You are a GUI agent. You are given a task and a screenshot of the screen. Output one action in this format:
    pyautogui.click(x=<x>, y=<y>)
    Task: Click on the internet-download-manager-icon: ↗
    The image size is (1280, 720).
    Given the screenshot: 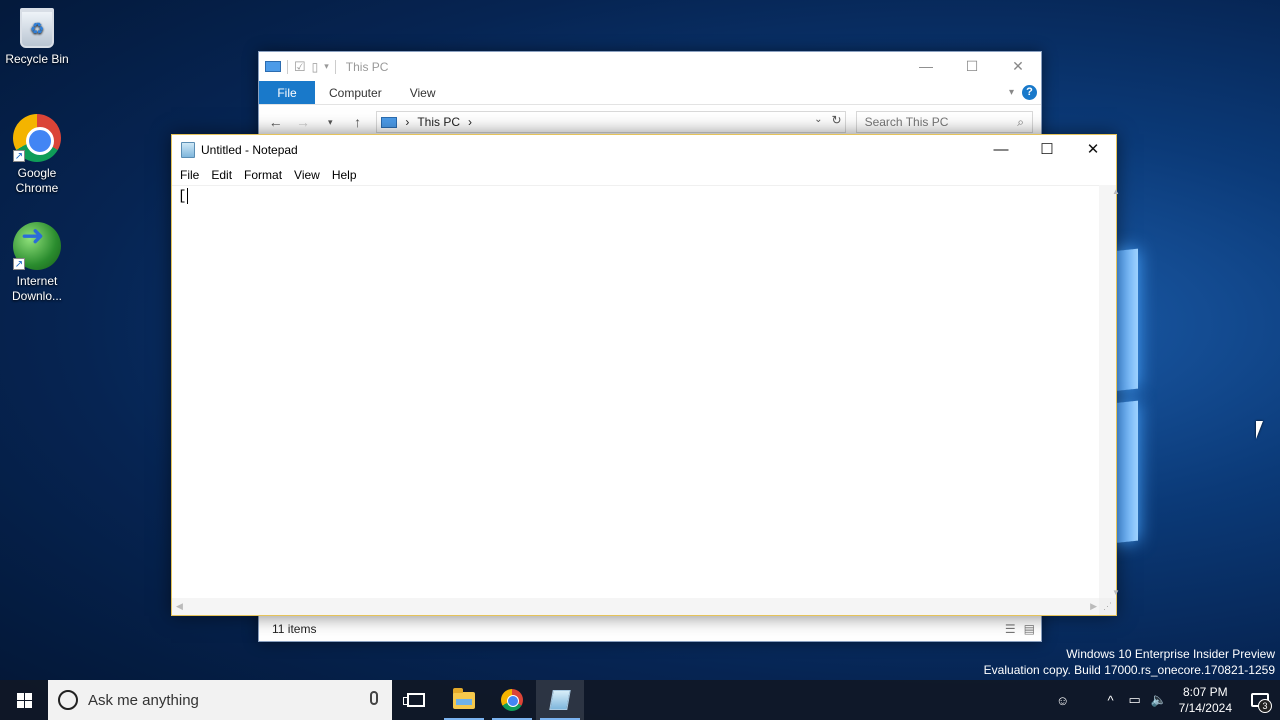 What is the action you would take?
    pyautogui.click(x=37, y=246)
    